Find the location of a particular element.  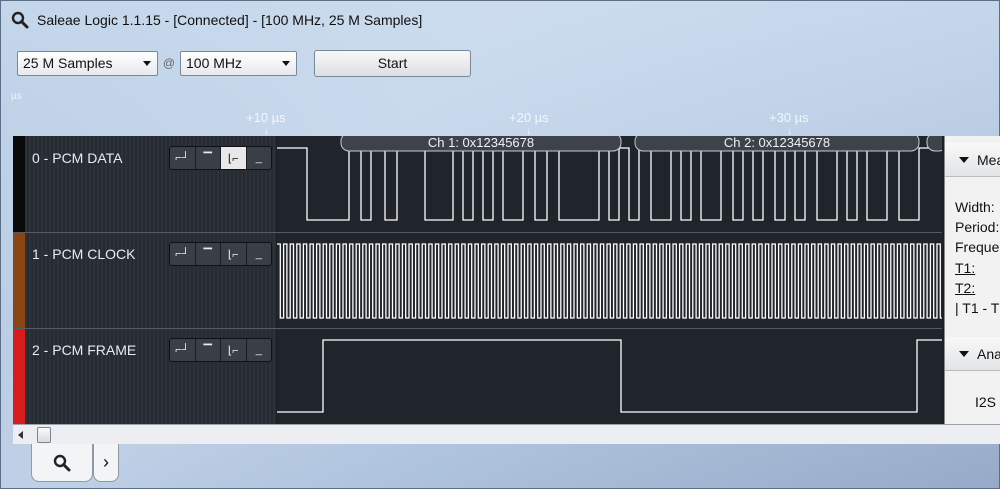

samples-dropdown: 25 M Samples is located at coordinates (87, 63).